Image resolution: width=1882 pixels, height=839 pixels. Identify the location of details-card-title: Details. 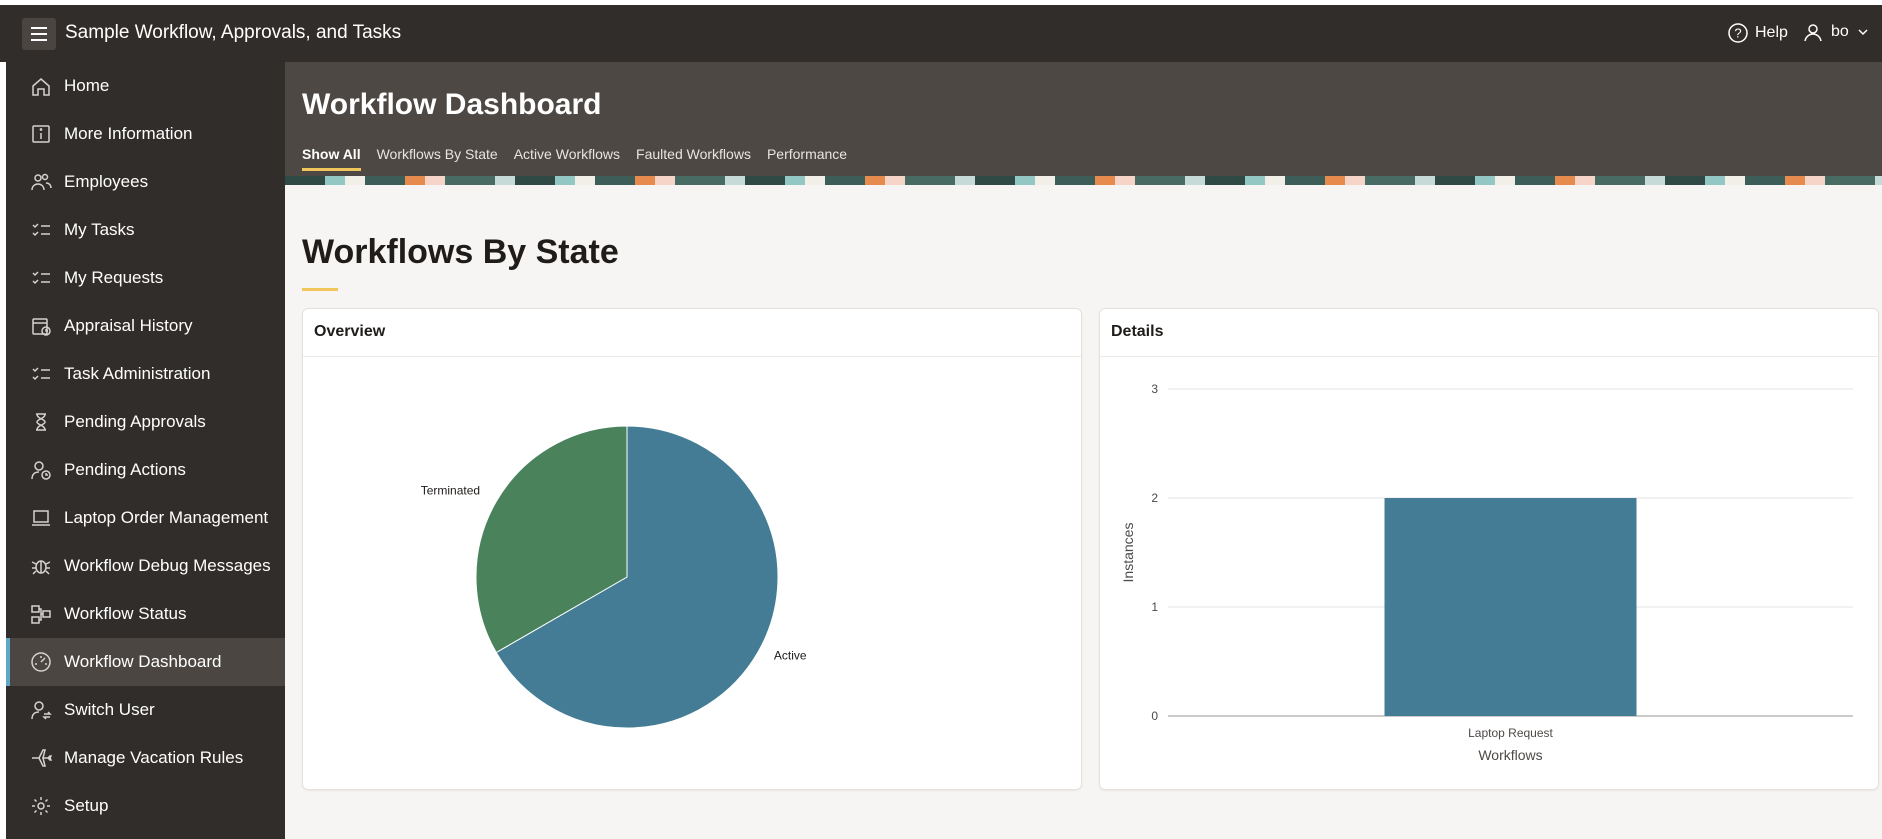
(1489, 333).